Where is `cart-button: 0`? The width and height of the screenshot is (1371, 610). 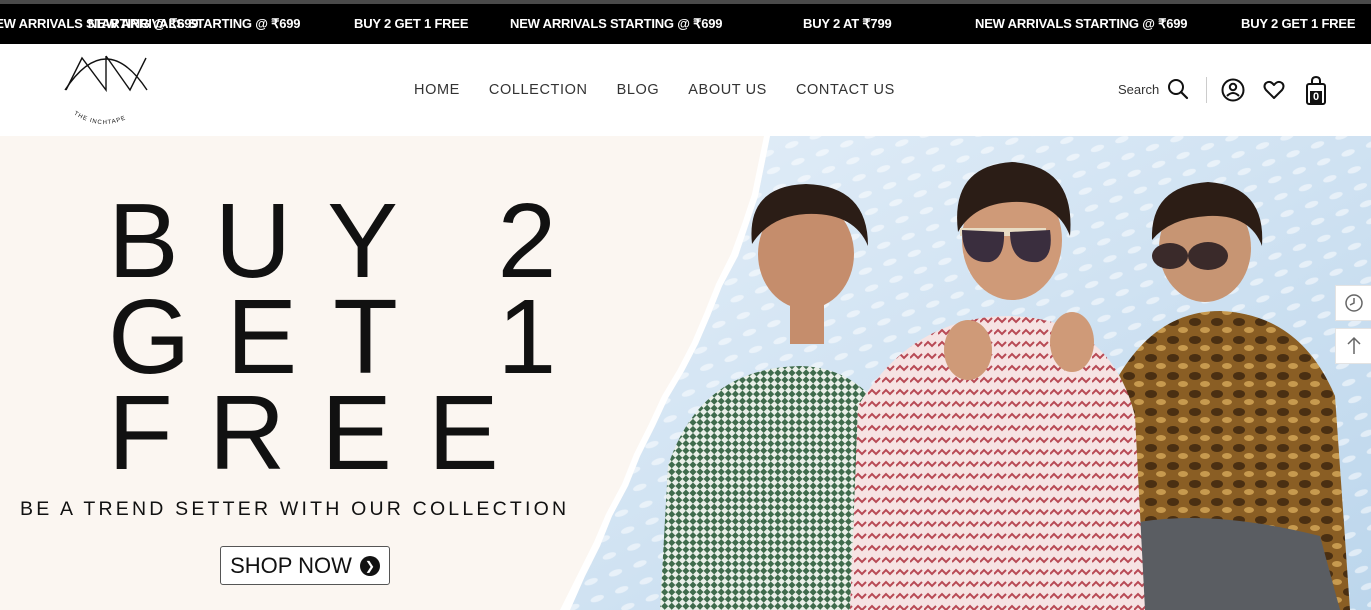
cart-button: 0 is located at coordinates (1316, 91).